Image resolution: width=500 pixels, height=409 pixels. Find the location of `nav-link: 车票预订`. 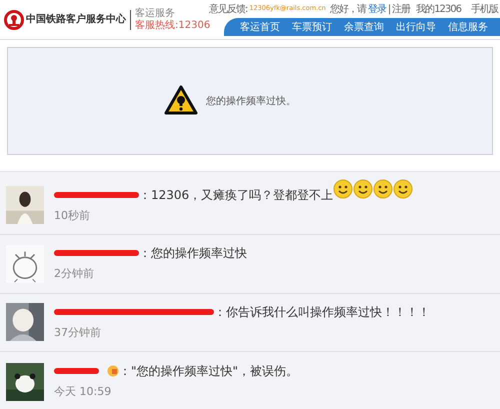

nav-link: 车票预订 is located at coordinates (312, 27).